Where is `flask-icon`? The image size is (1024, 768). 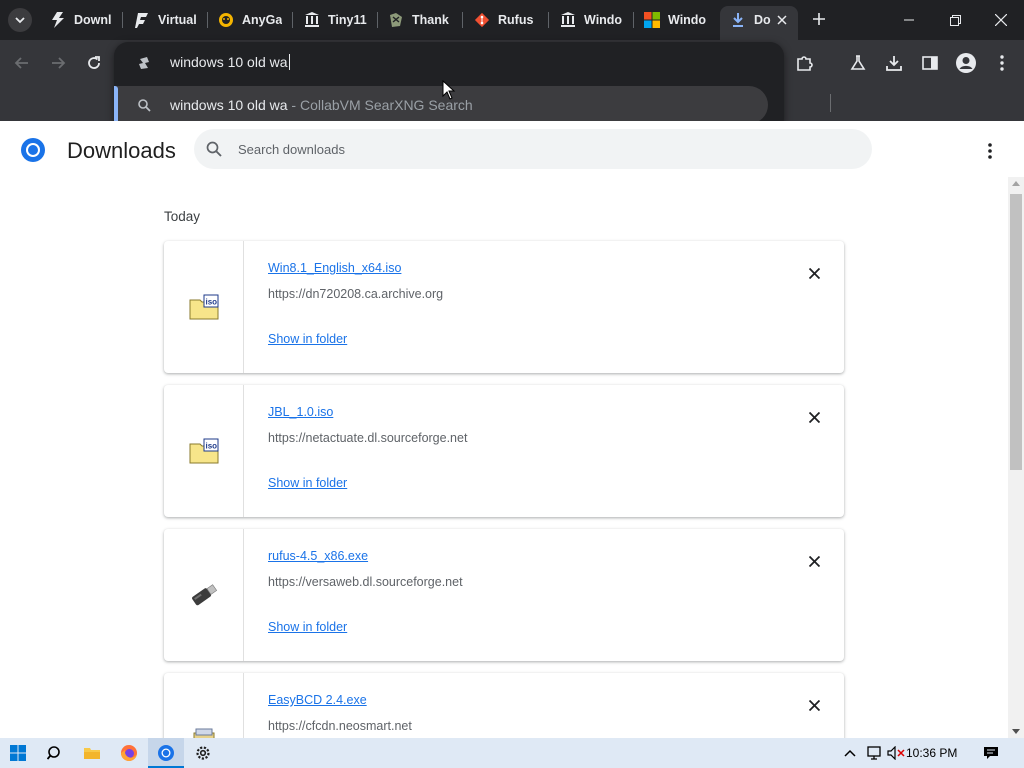
flask-icon is located at coordinates (858, 62).